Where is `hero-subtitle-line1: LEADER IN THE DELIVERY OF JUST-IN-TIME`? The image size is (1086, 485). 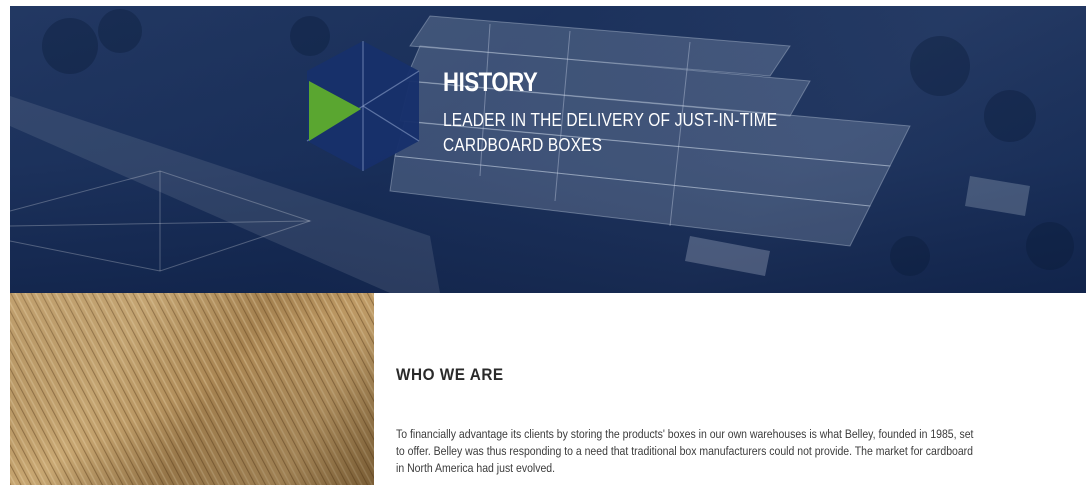
hero-subtitle-line1: LEADER IN THE DELIVERY OF JUST-IN-TIME is located at coordinates (610, 120).